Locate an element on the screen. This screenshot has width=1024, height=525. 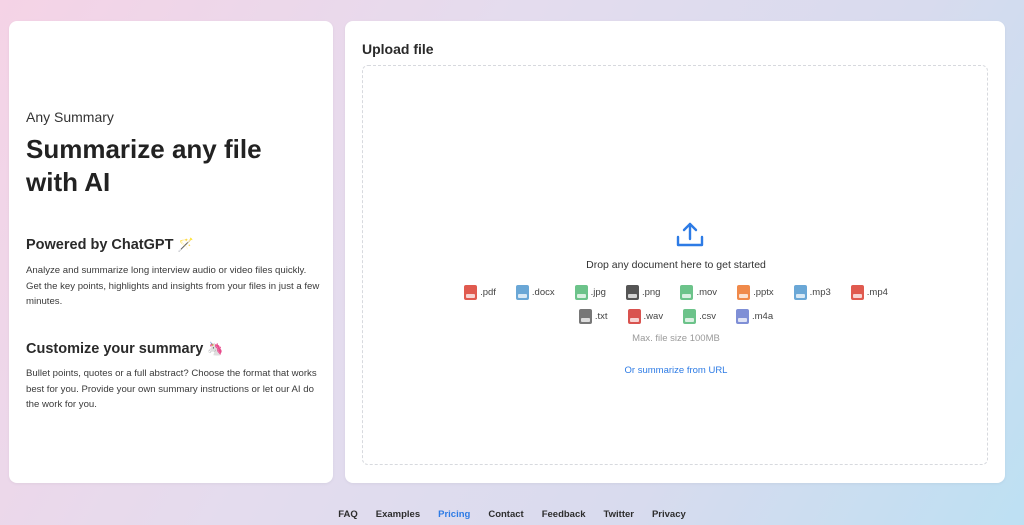
file-types-row-2: .txt .wav .csv .m4a is located at coordinates (676, 317).